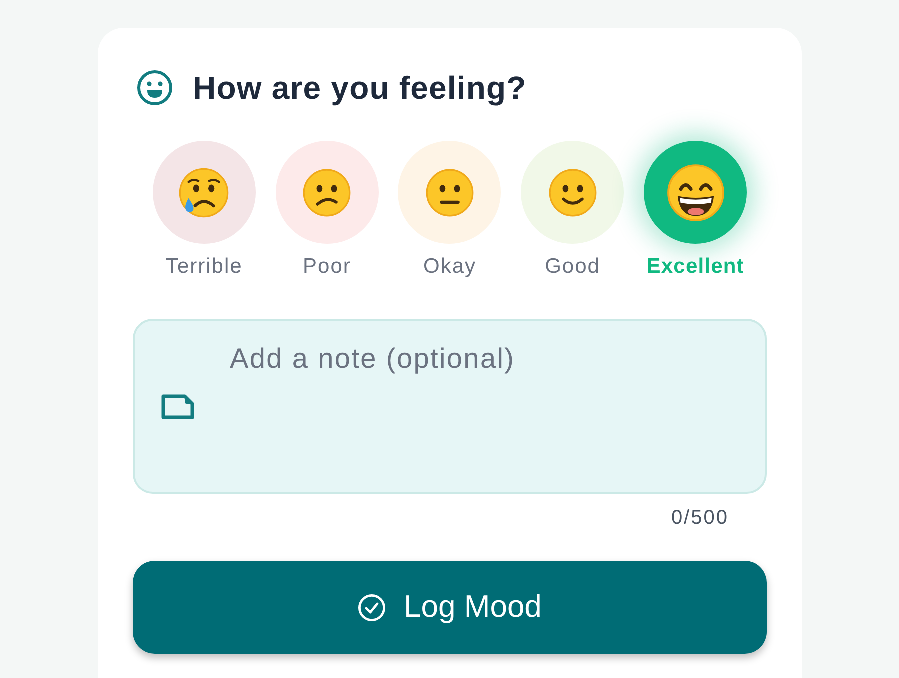 The image size is (899, 678). Describe the element at coordinates (700, 518) in the screenshot. I see `character-counter: 0/500` at that location.